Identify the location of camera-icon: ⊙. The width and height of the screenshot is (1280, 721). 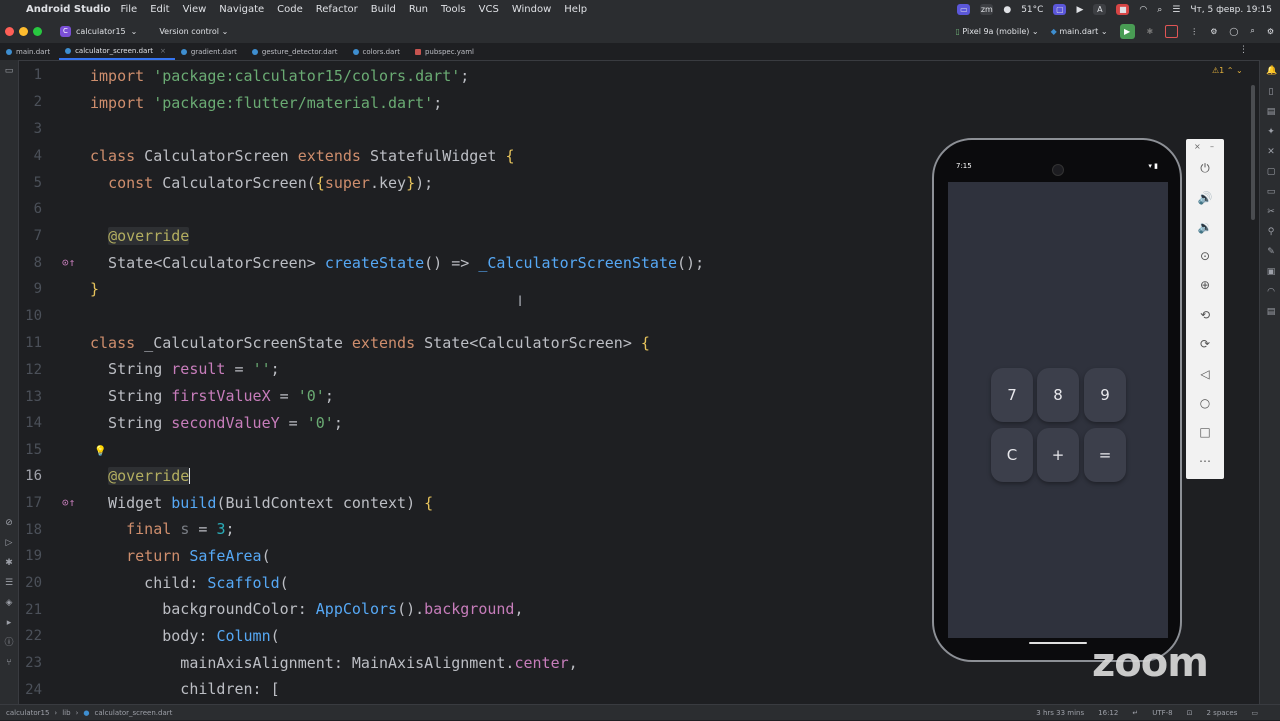
(1205, 256).